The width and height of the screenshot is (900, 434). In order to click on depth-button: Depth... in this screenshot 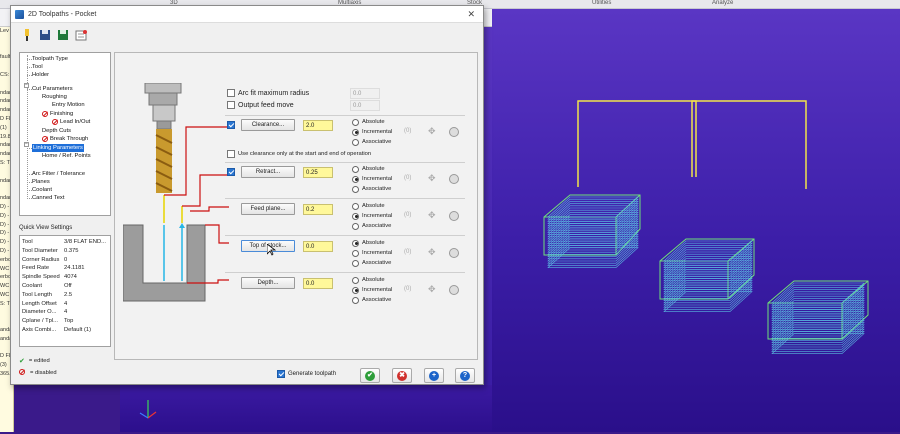, I will do `click(268, 283)`.